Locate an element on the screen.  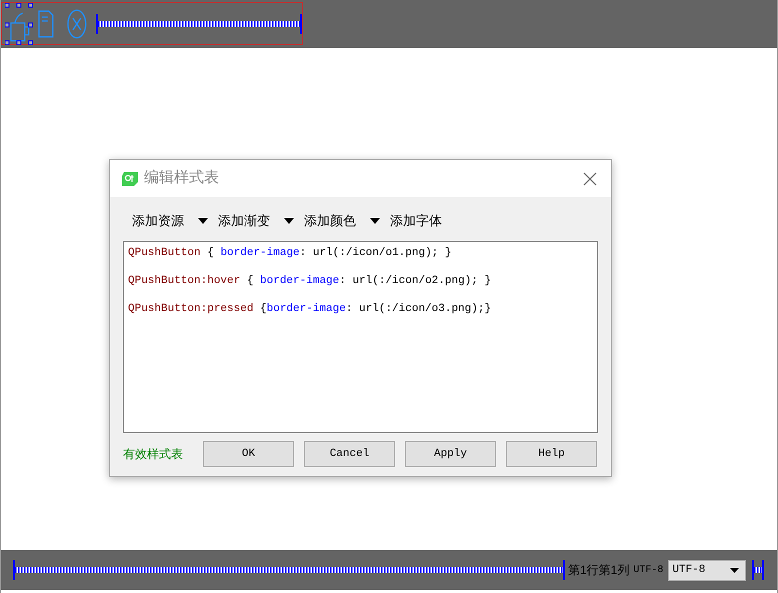
encoding-select: UTF-8 is located at coordinates (707, 570).